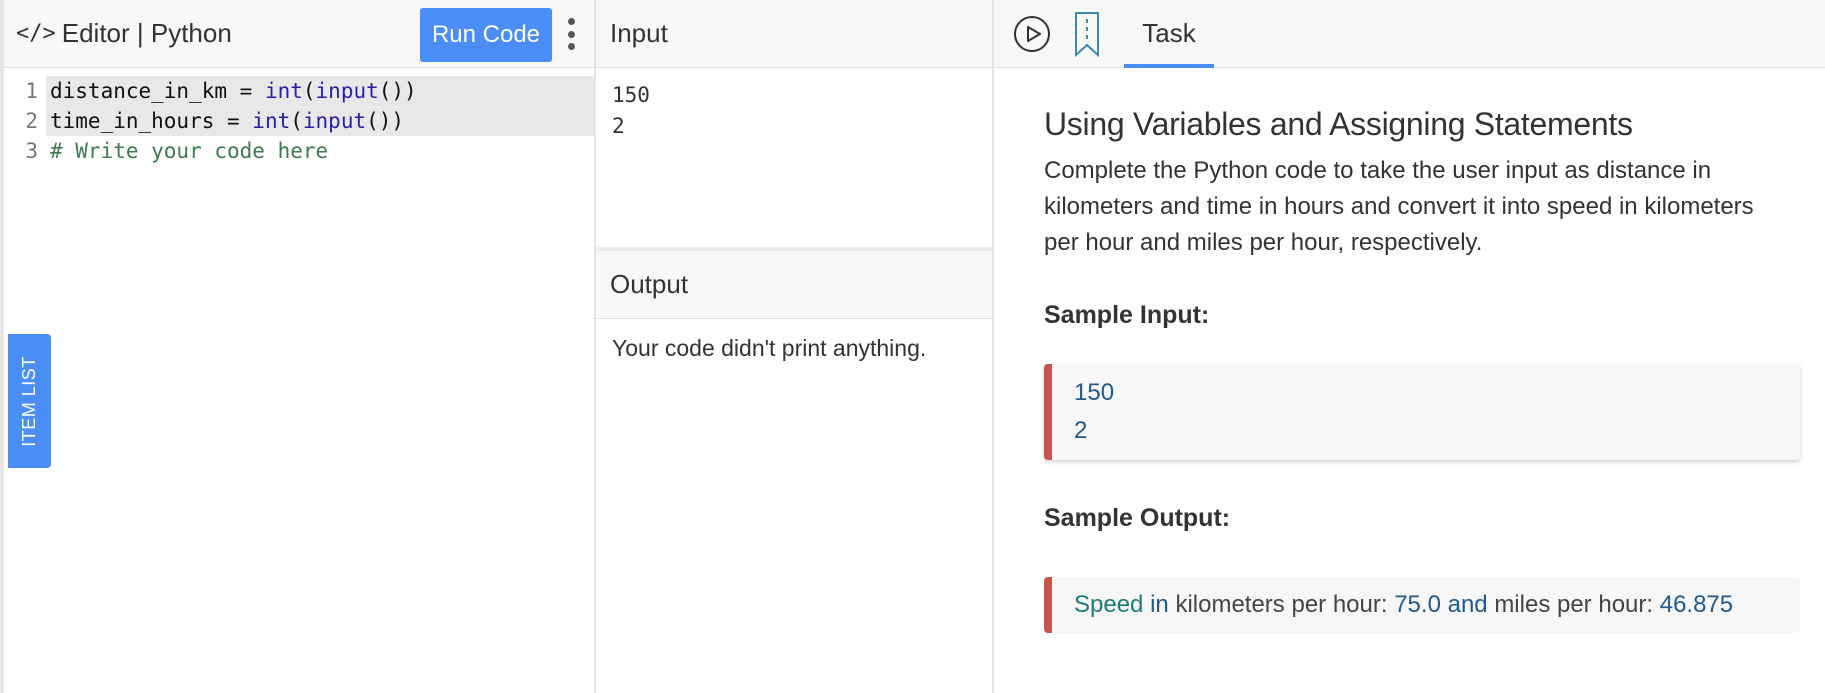 The height and width of the screenshot is (693, 1825). I want to click on output-text: Your code didn't print anything., so click(769, 348).